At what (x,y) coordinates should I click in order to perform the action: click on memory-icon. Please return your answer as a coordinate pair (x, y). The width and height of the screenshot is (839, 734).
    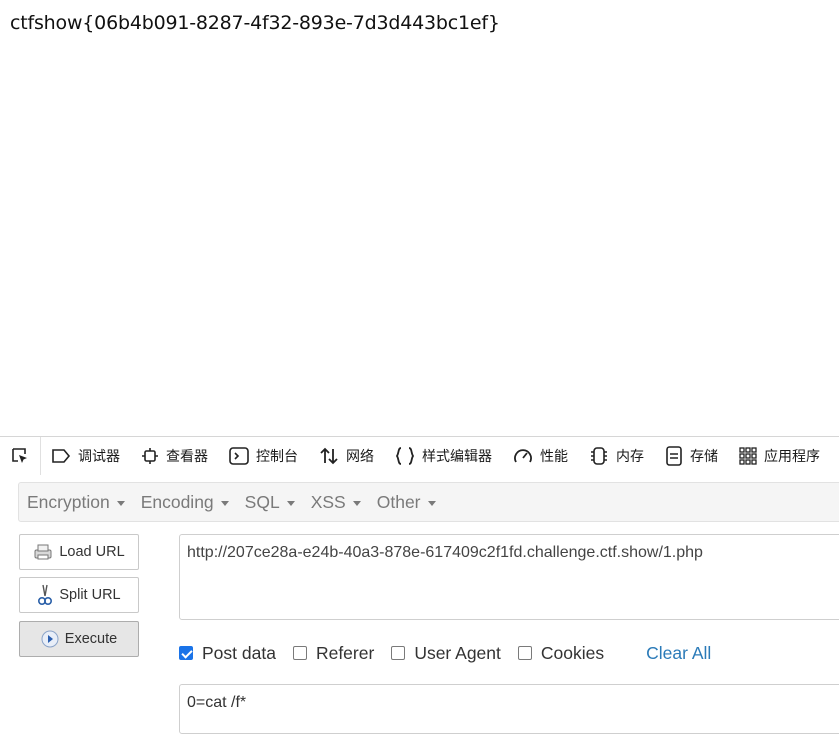
    Looking at the image, I should click on (599, 456).